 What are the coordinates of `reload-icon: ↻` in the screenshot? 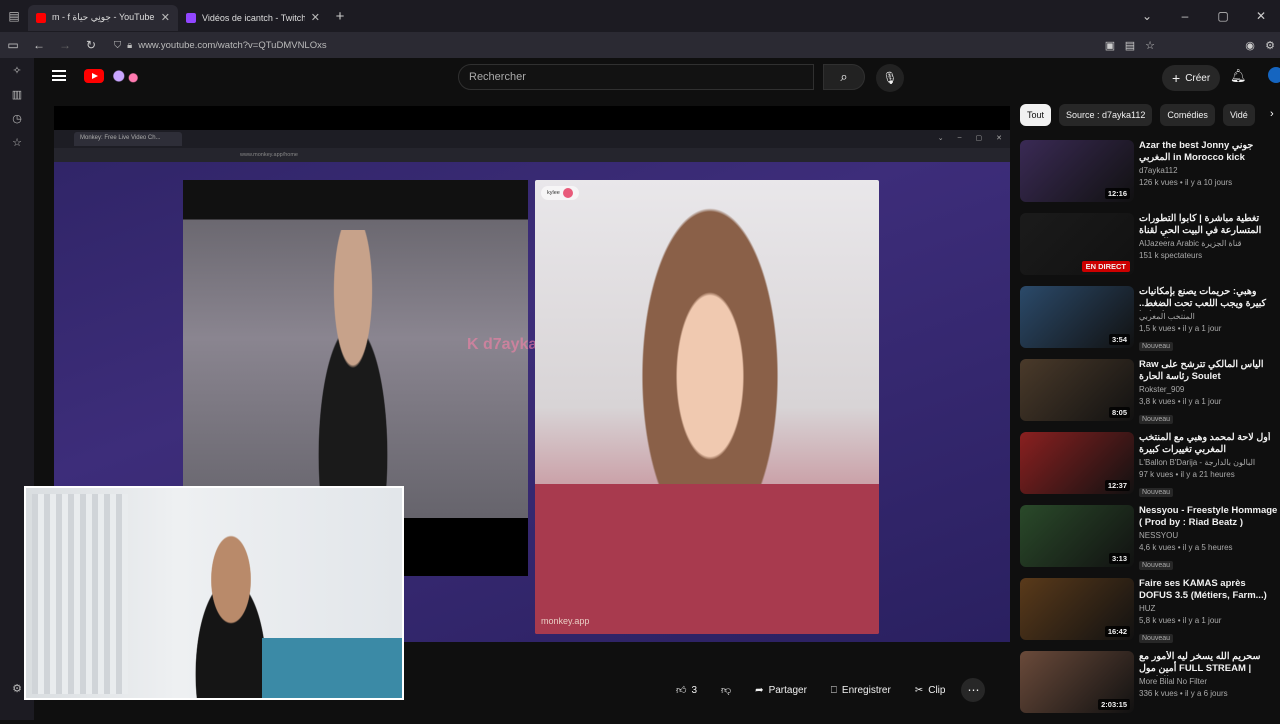 It's located at (91, 45).